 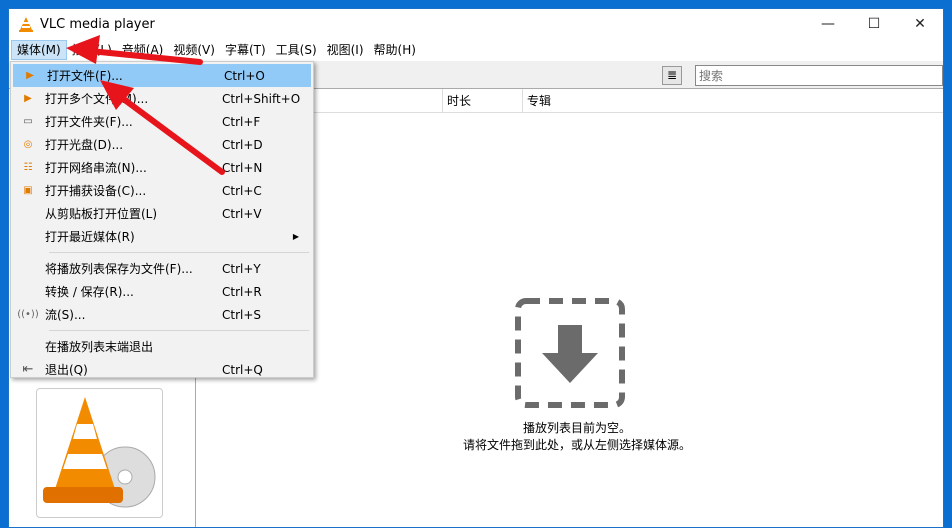 I want to click on menu-item-open-folder: ▭ 打开文件夹(F)... Ctrl+F, so click(x=162, y=121).